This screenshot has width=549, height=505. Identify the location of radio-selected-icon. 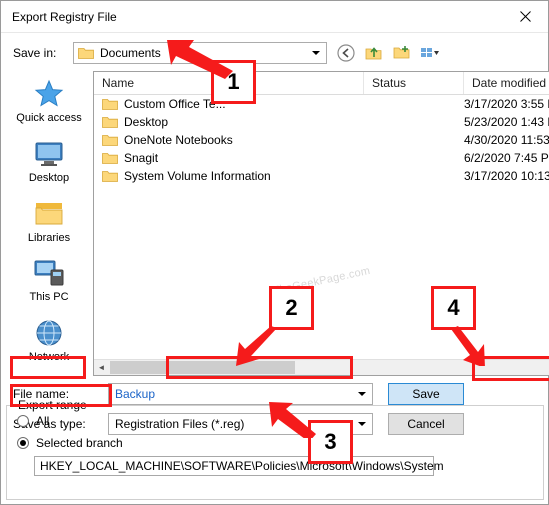
(23, 443).